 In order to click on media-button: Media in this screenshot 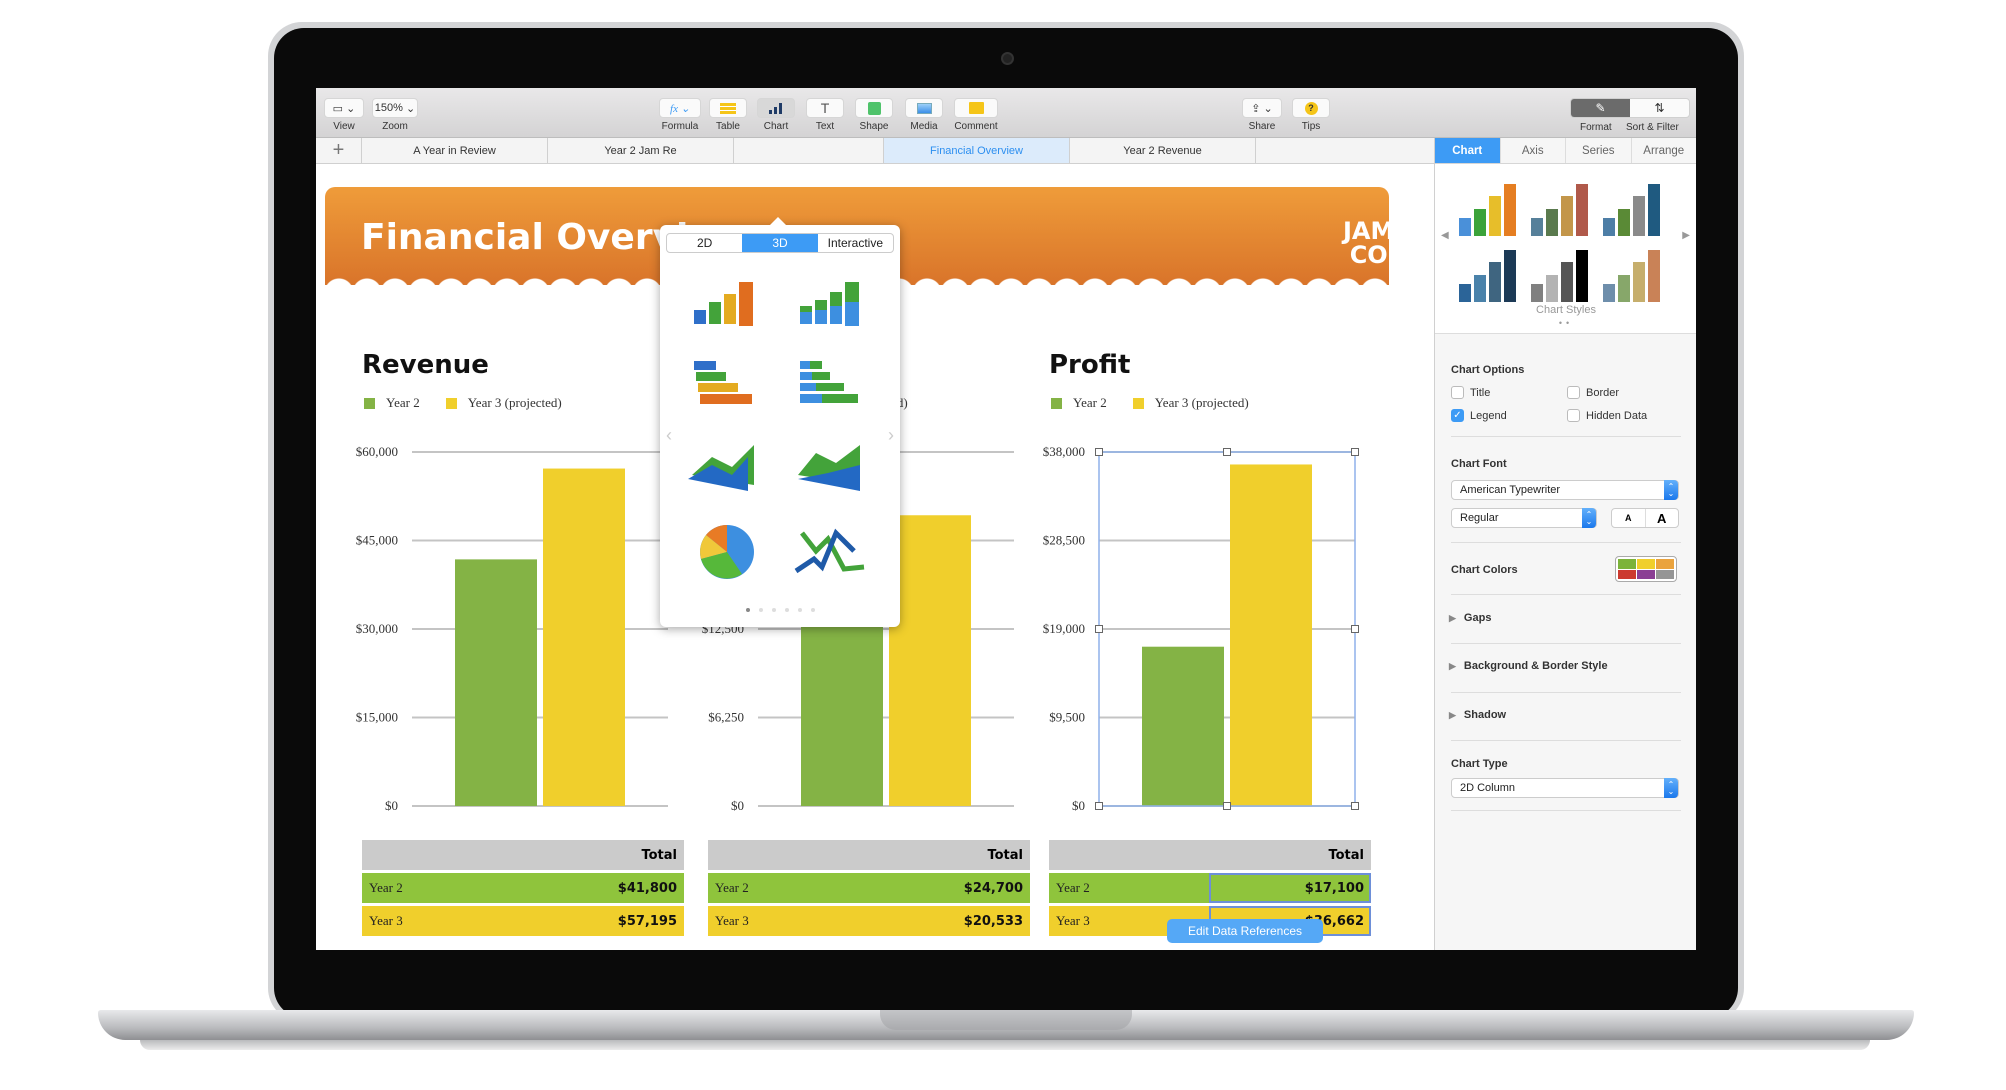, I will do `click(924, 115)`.